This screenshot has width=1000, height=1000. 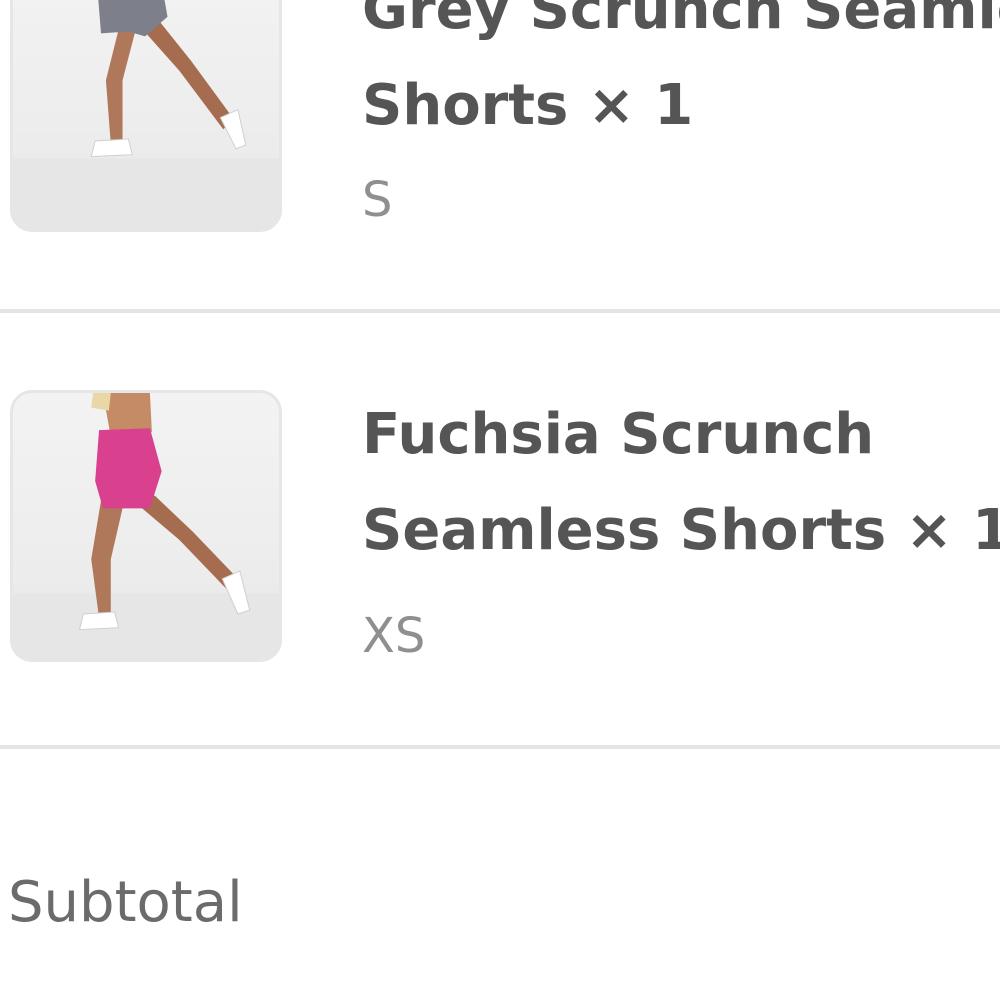 I want to click on product-variant-size: S, so click(x=377, y=200).